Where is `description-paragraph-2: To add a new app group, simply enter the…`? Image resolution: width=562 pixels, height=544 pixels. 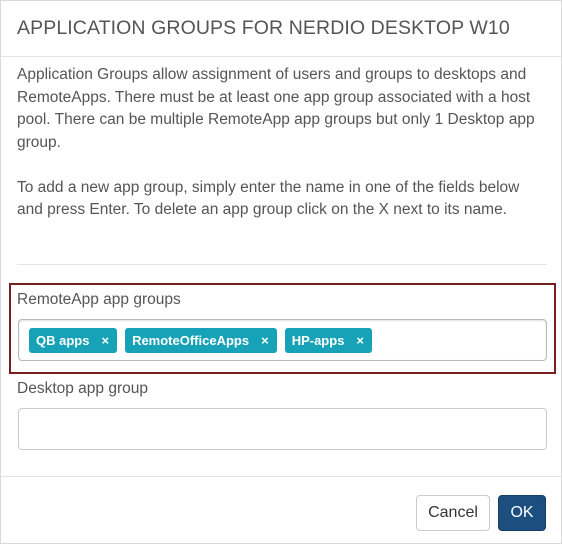
description-paragraph-2: To add a new app group, simply enter the… is located at coordinates (268, 198).